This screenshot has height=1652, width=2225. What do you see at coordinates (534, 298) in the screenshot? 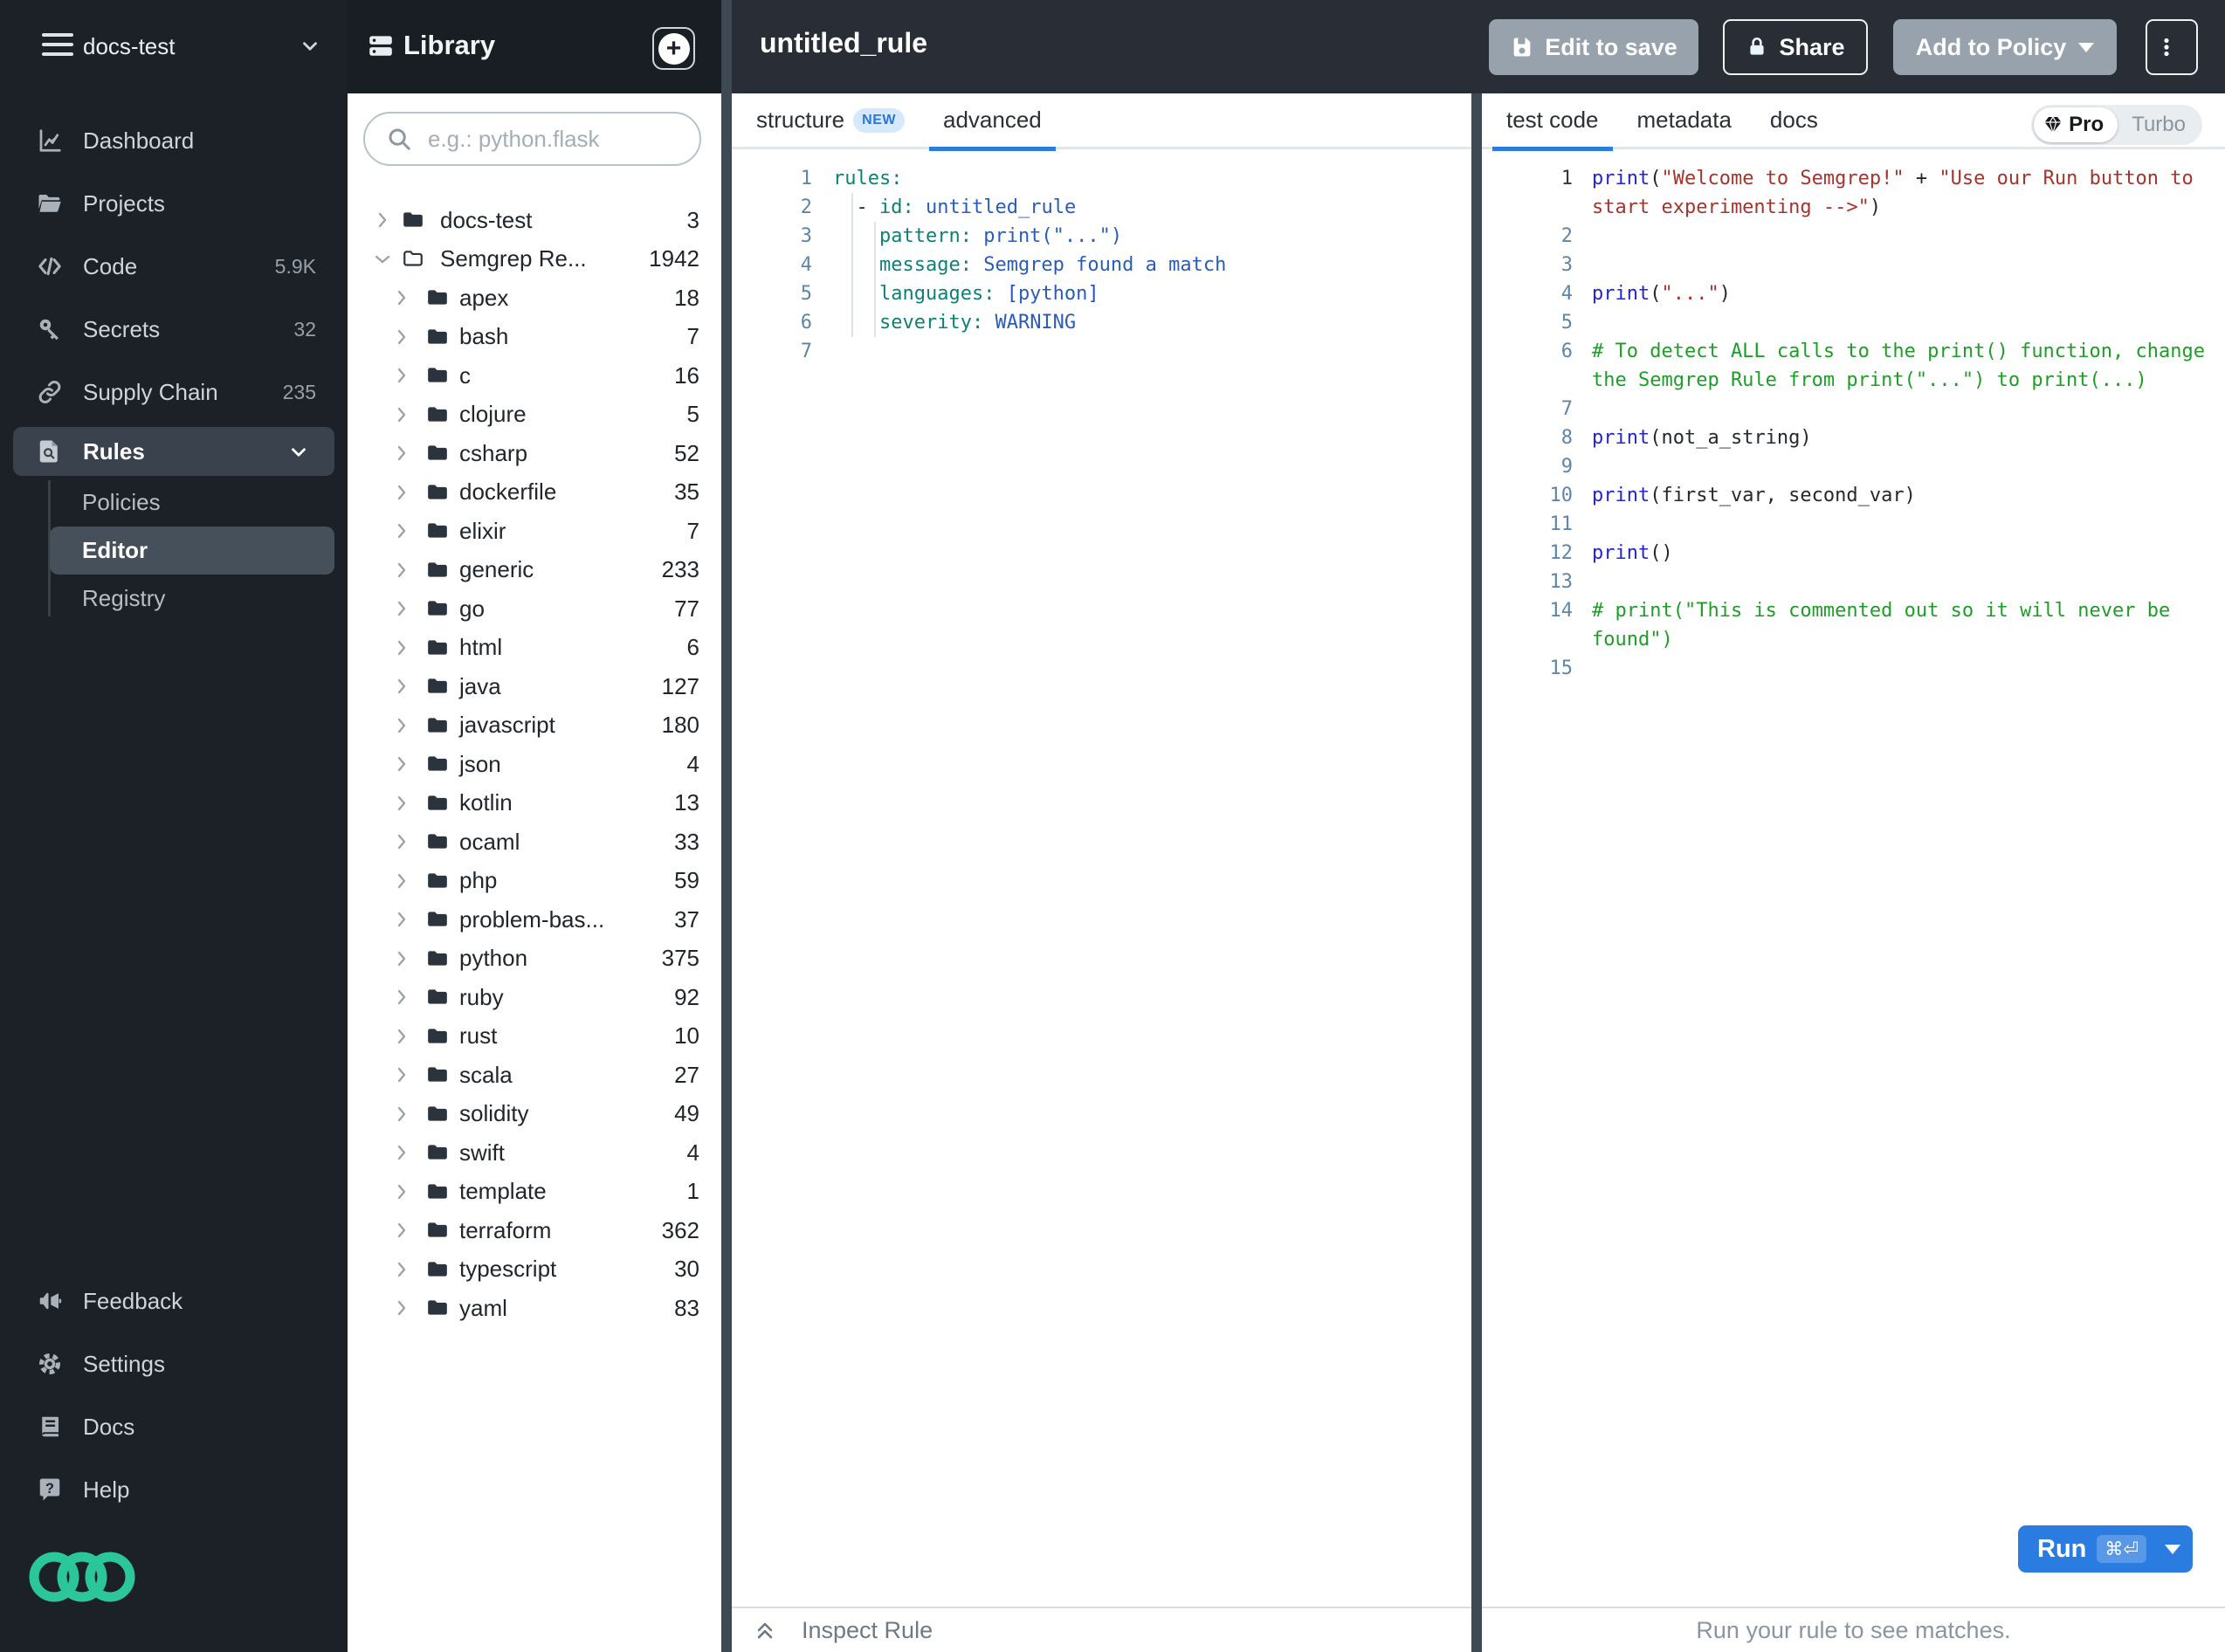
I see `tree-row-apex: apex 18` at bounding box center [534, 298].